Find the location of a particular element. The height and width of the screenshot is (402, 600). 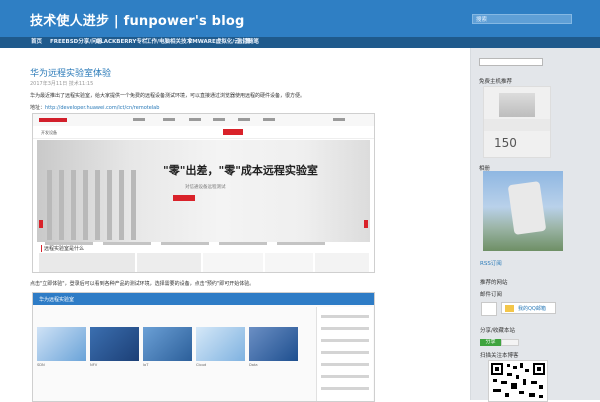

server-image is located at coordinates (517, 105).